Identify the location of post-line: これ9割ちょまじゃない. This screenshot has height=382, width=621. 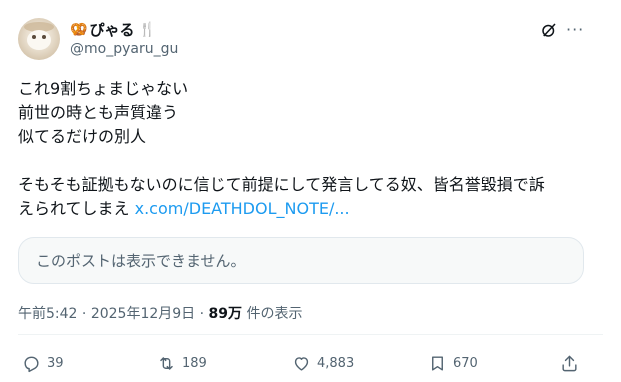
(103, 88).